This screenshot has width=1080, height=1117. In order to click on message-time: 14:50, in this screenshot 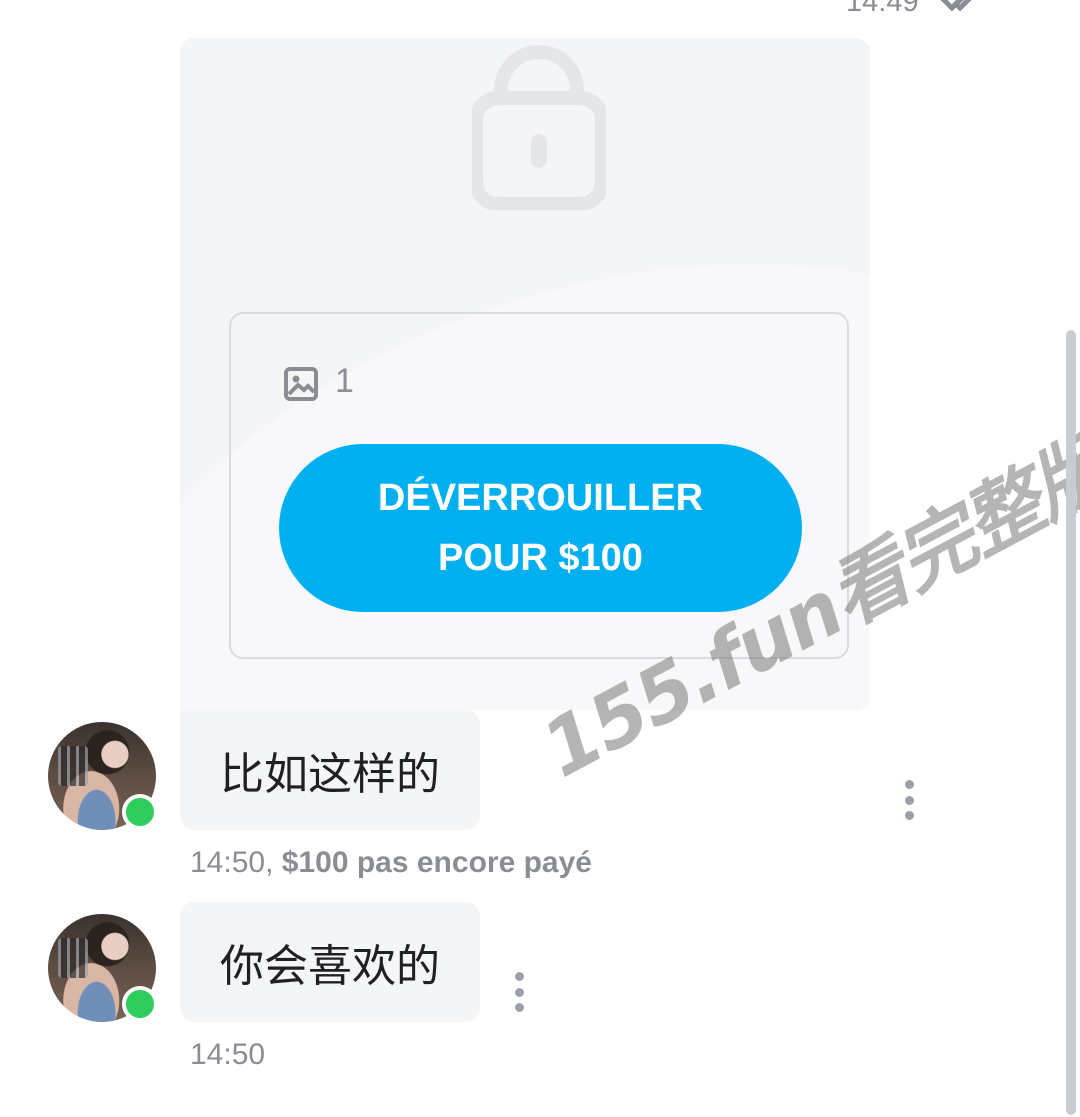, I will do `click(232, 862)`.